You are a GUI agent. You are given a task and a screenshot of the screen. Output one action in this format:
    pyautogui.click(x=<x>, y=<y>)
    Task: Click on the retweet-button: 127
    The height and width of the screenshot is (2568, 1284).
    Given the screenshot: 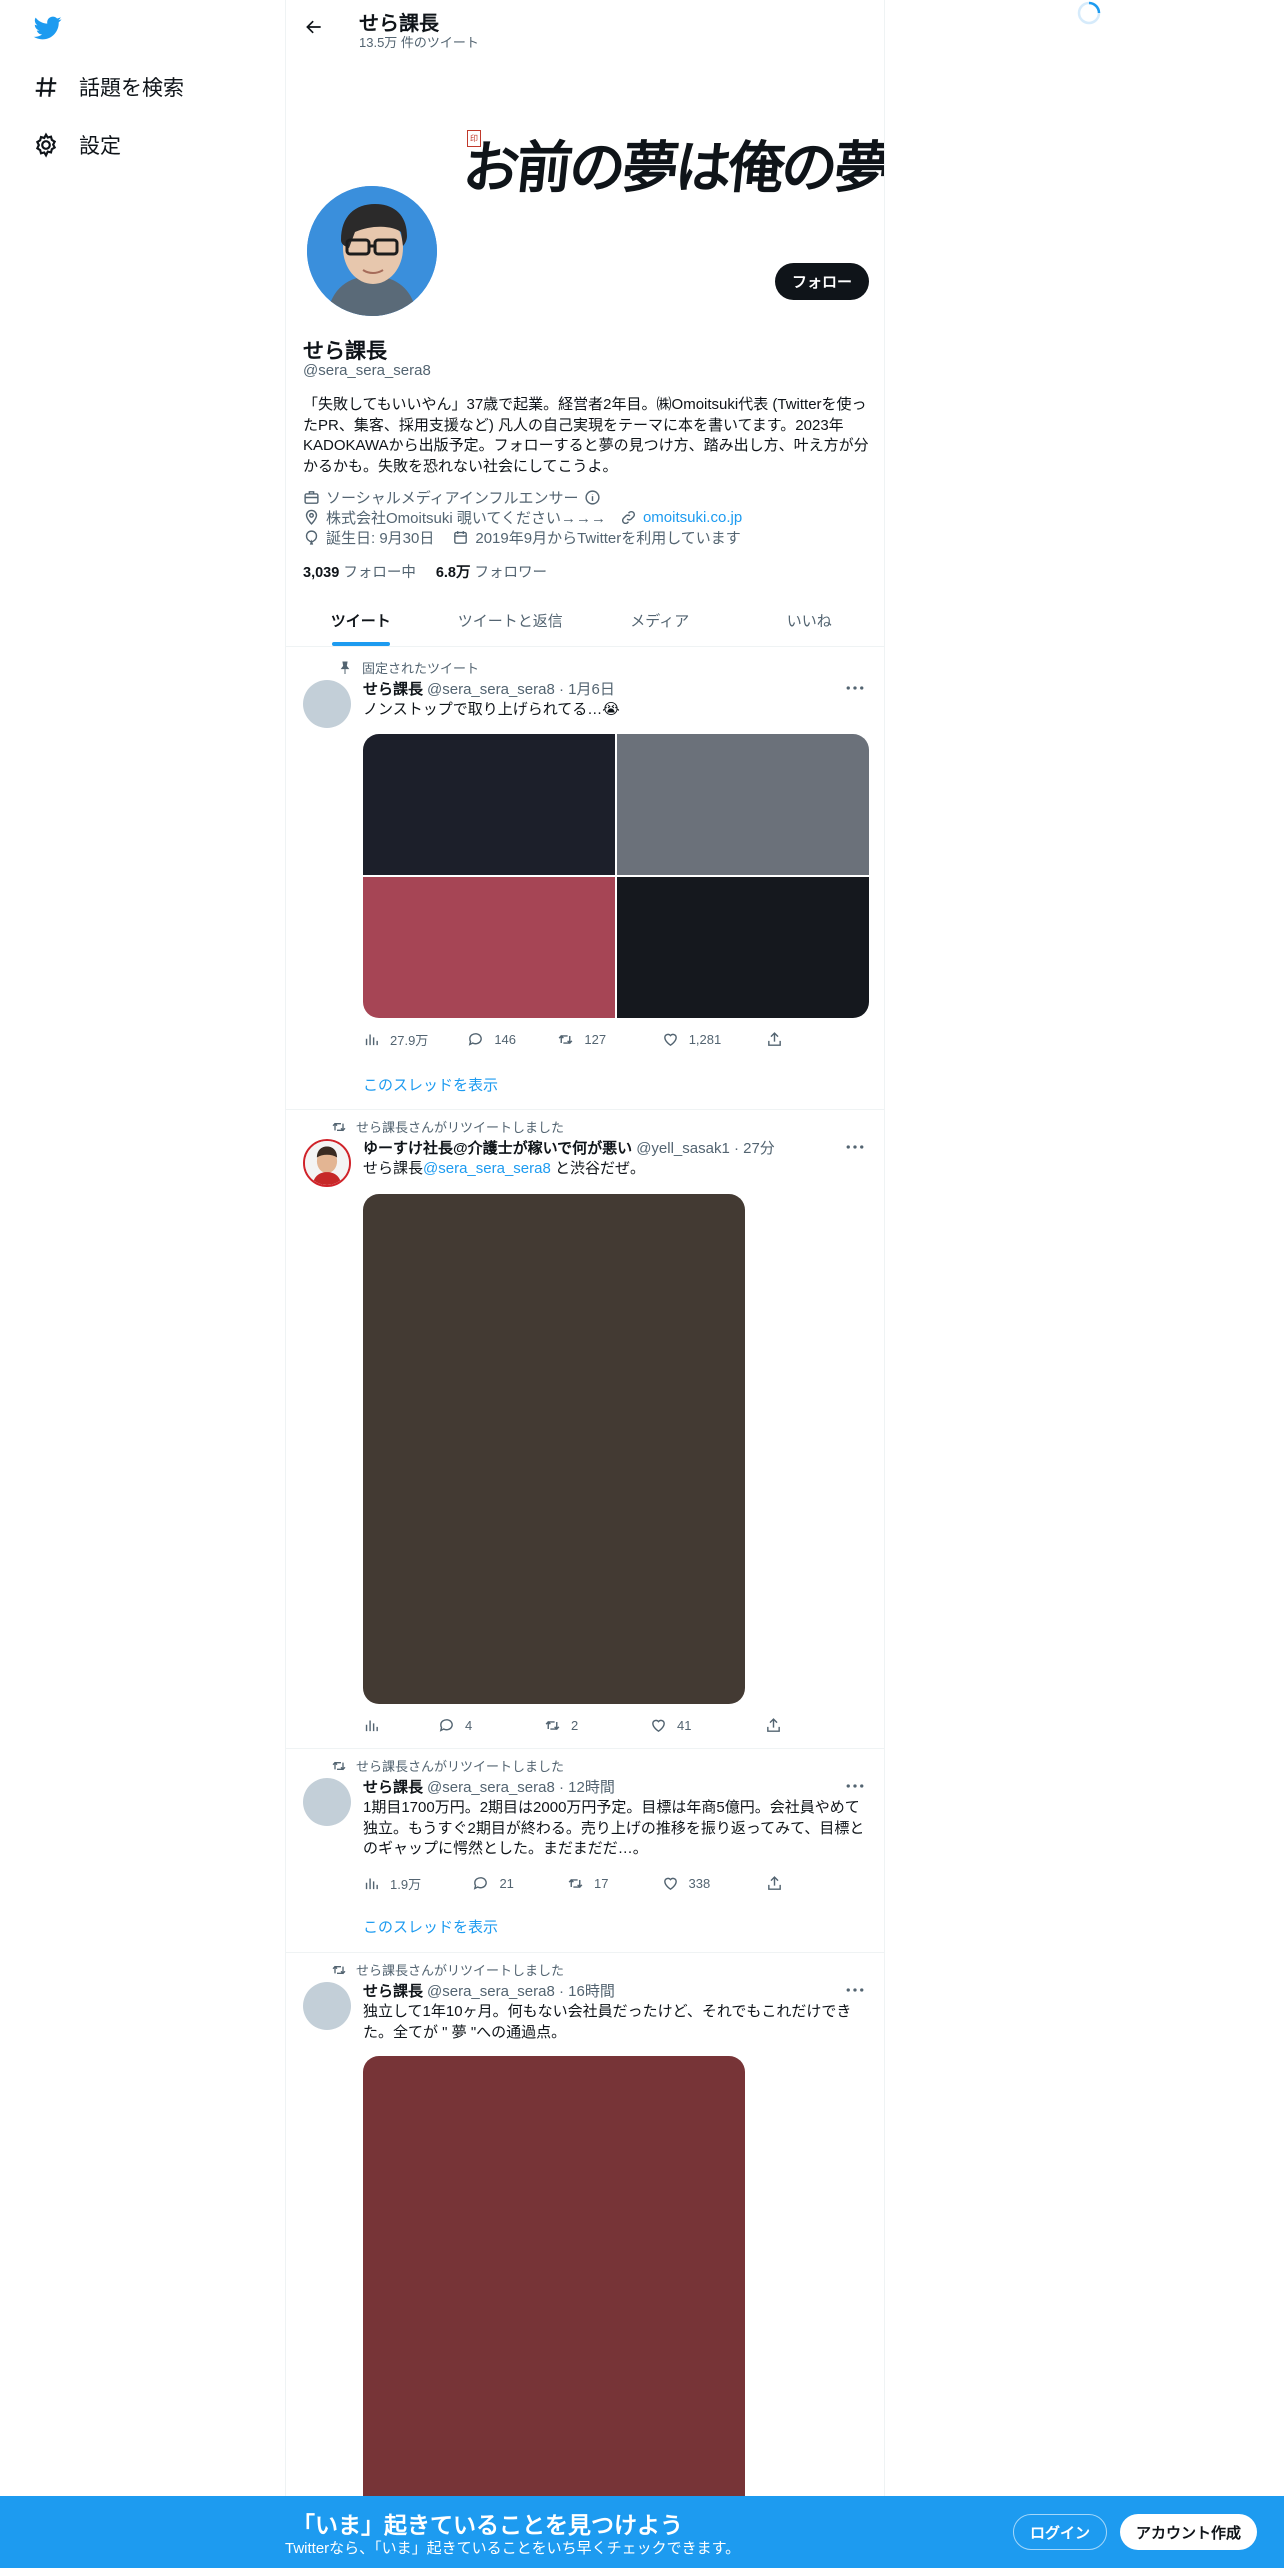 What is the action you would take?
    pyautogui.click(x=609, y=1039)
    